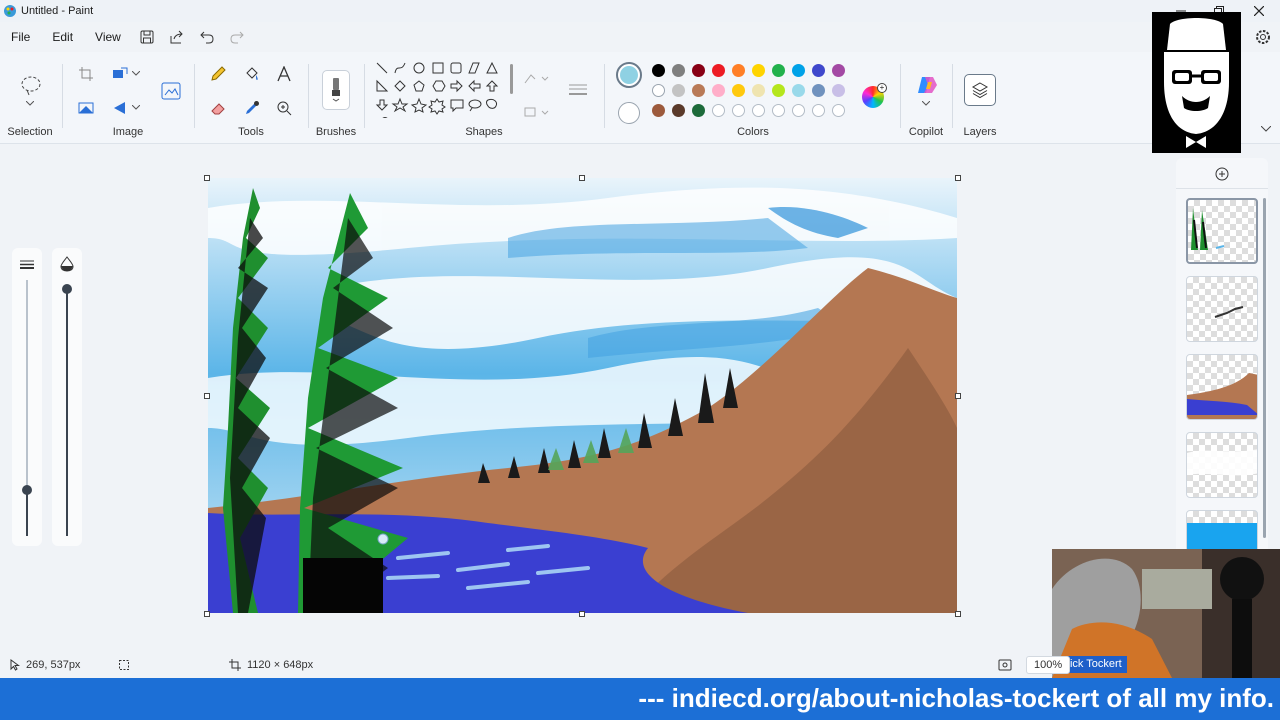 This screenshot has height=720, width=1280. Describe the element at coordinates (511, 79) in the screenshot. I see `shapes-scrollbar` at that location.